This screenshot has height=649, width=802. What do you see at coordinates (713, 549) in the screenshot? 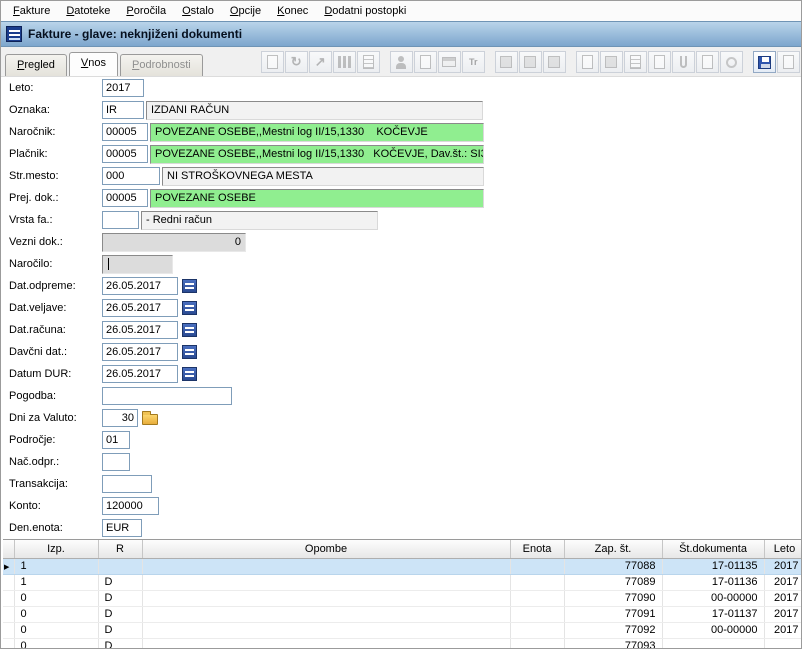
I see `col-header-st-dokumenta: Št.dokumenta` at bounding box center [713, 549].